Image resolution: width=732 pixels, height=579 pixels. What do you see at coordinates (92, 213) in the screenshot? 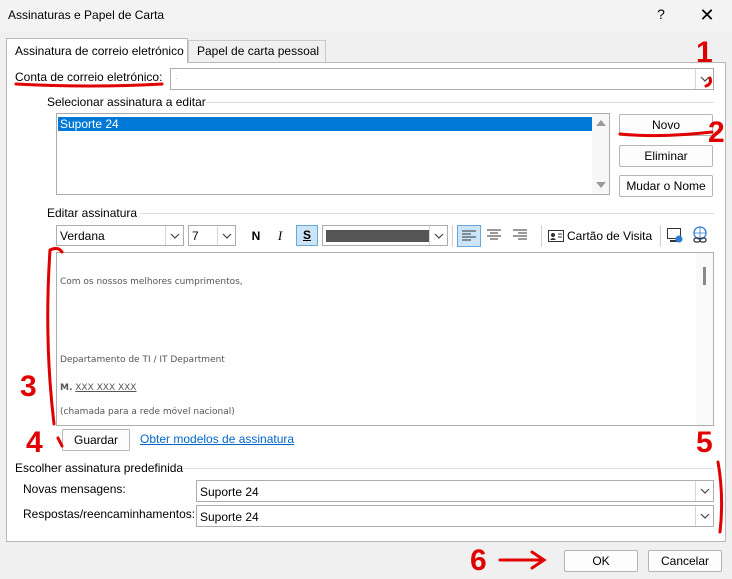
I see `edit-signature-group-title: Editar assinatura` at bounding box center [92, 213].